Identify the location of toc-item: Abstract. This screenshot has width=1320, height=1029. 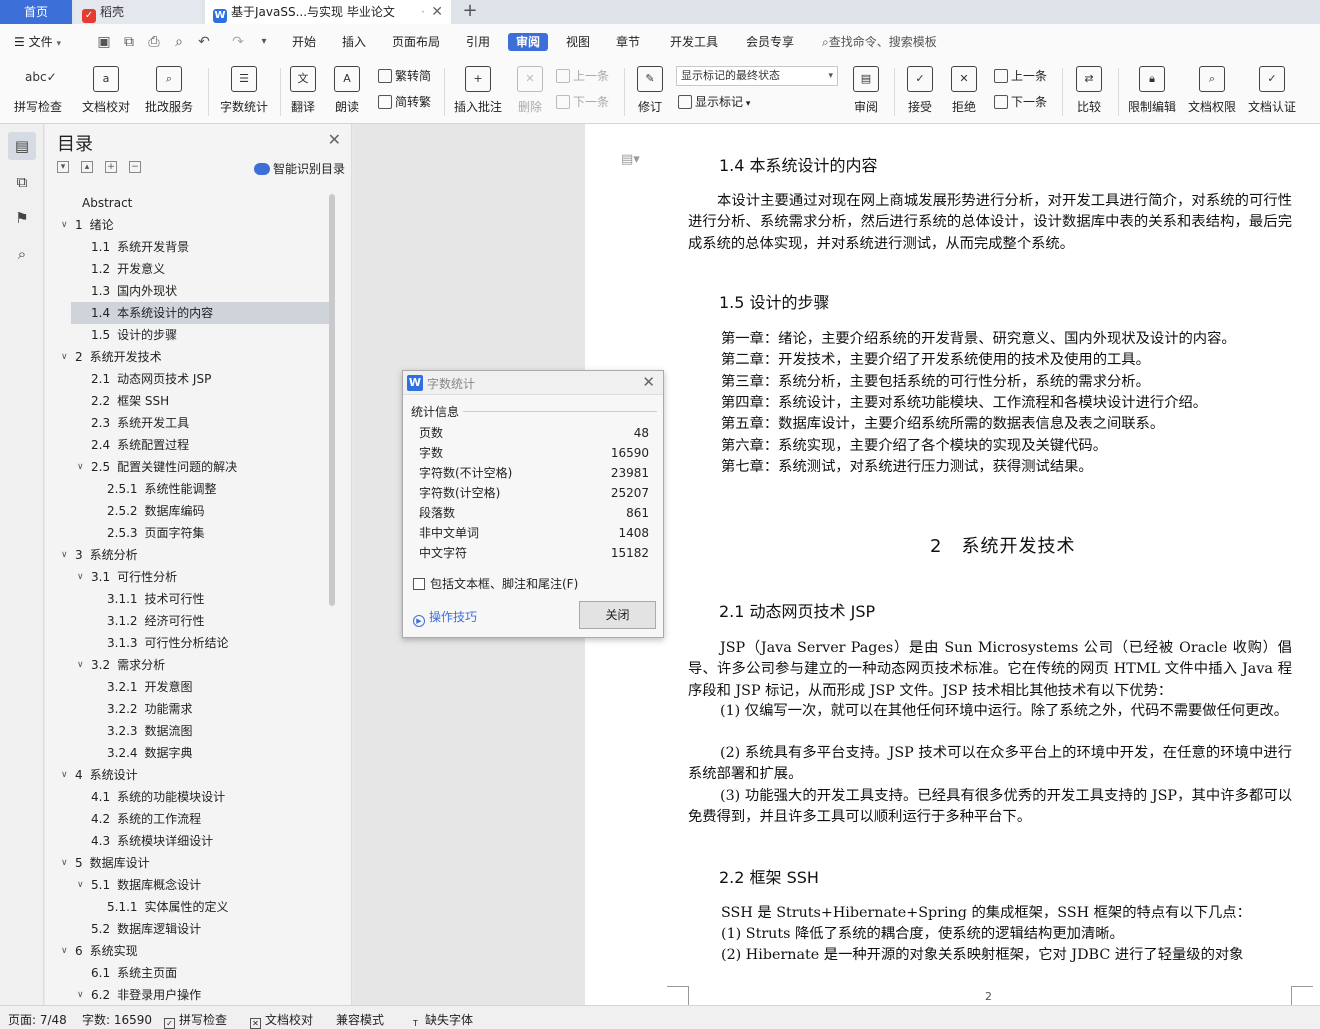
(190, 203).